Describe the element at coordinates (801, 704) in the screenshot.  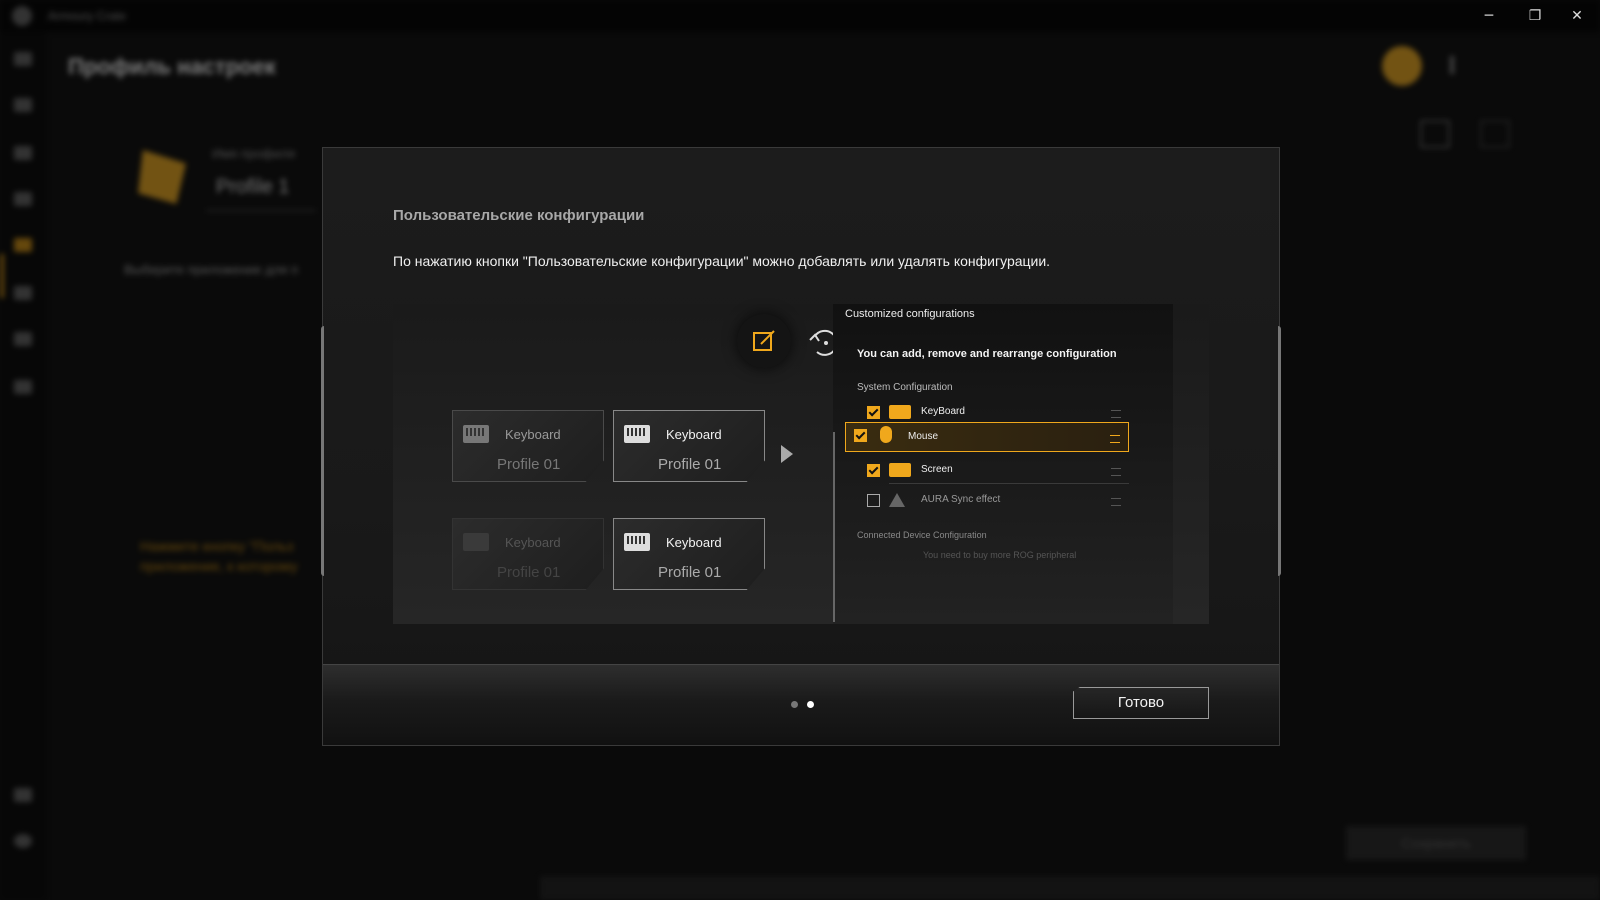
I see `dialog-footer: Готово` at that location.